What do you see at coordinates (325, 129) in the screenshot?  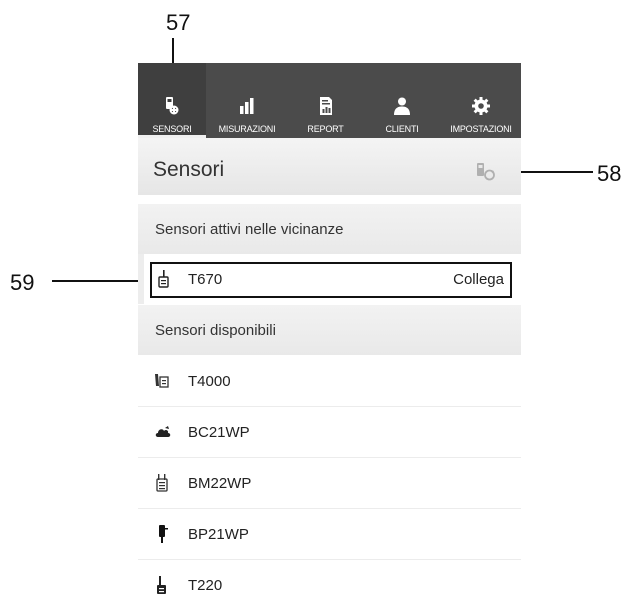 I see `tab-label: REPORT` at bounding box center [325, 129].